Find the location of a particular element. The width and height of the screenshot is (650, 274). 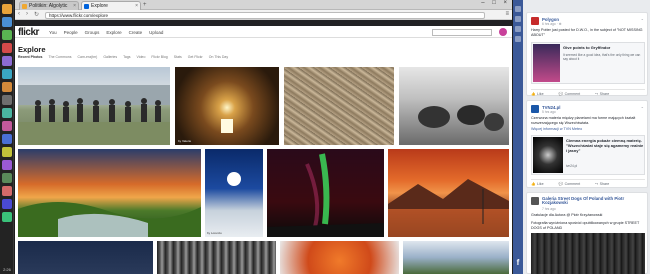

friends-icon is located at coordinates (518, 19).